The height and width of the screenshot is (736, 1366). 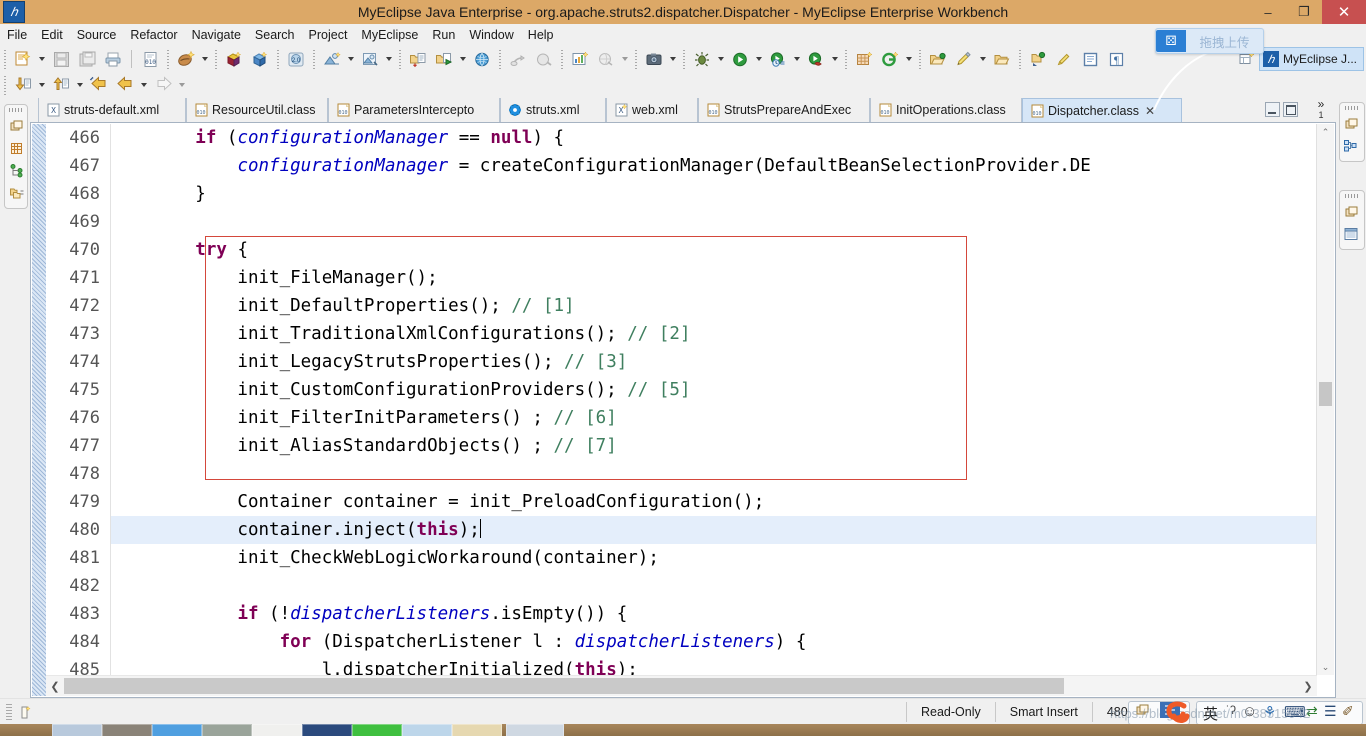 What do you see at coordinates (99, 85) in the screenshot?
I see `back-history-icon` at bounding box center [99, 85].